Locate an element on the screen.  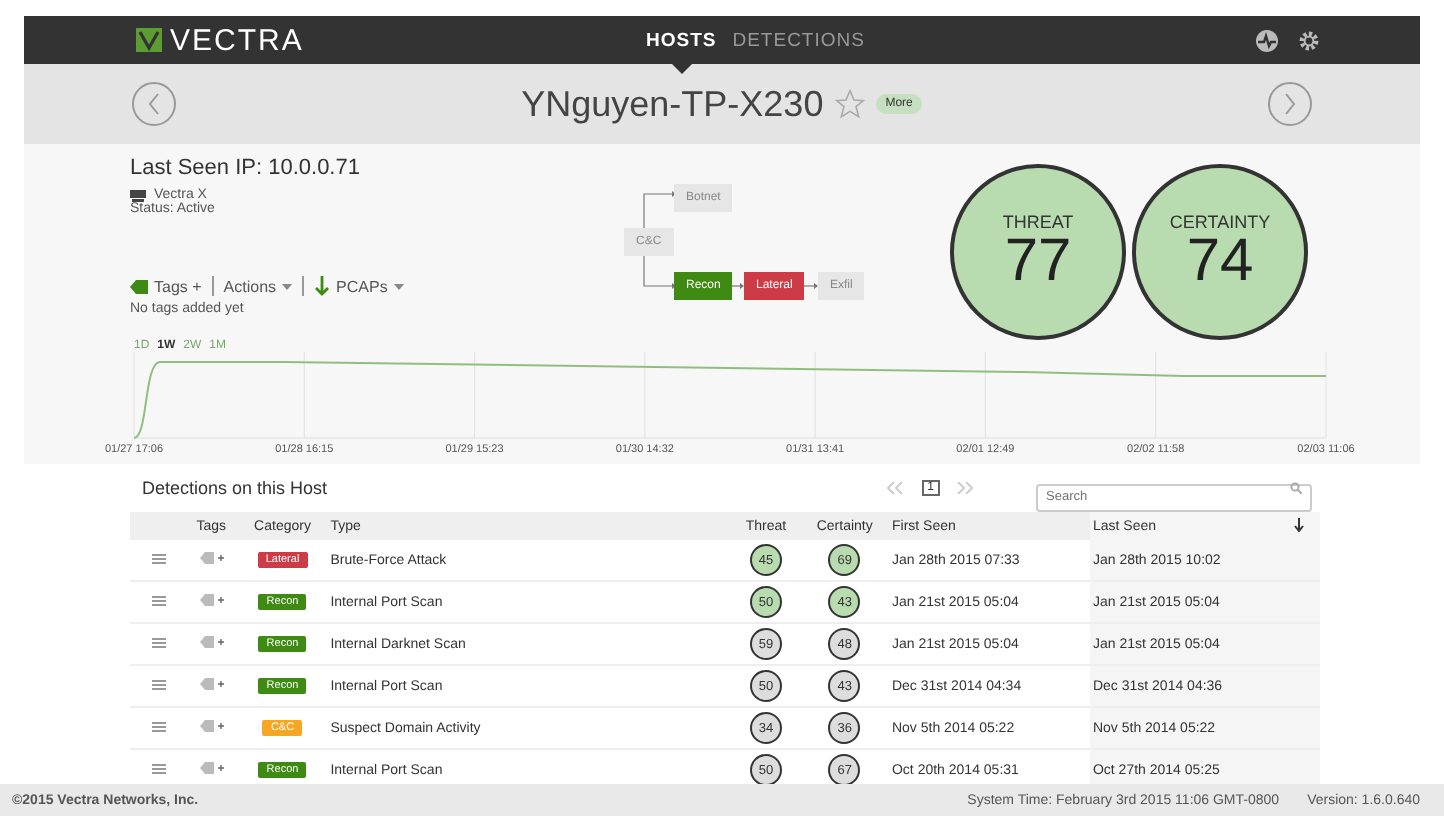
score-label: THREAT is located at coordinates (1038, 222).